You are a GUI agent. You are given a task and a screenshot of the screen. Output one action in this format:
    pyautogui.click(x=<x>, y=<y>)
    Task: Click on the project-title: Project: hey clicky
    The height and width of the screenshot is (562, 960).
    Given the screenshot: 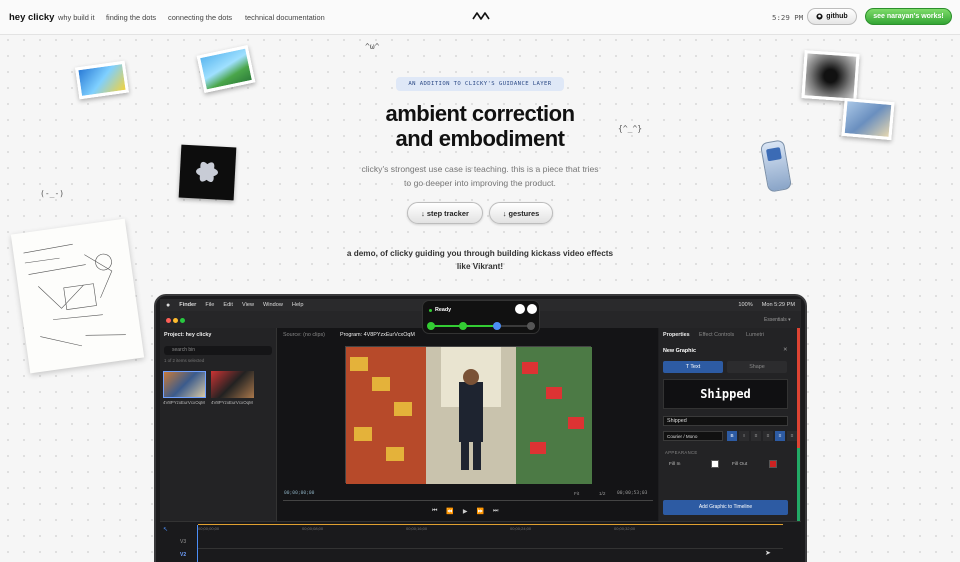 What is the action you would take?
    pyautogui.click(x=188, y=335)
    